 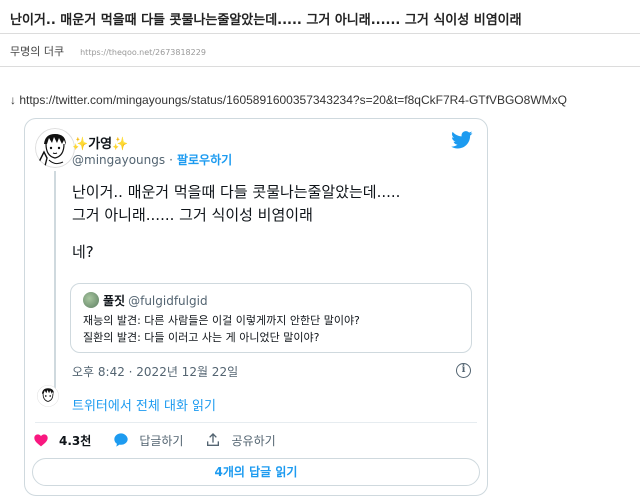 What do you see at coordinates (256, 422) in the screenshot?
I see `actions-divider` at bounding box center [256, 422].